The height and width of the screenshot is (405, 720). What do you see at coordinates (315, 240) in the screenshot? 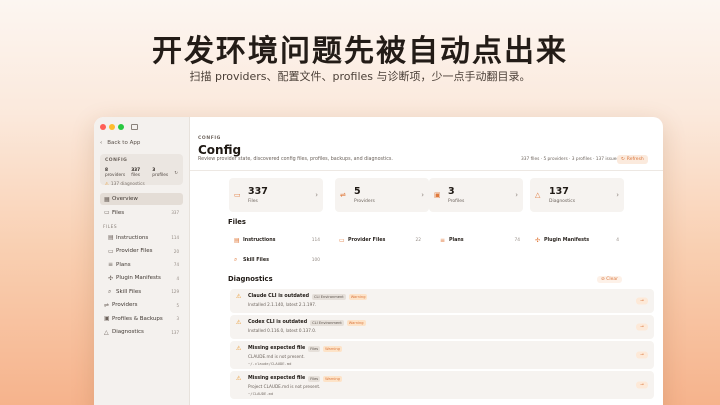
I see `file-tile-count: 114` at bounding box center [315, 240].